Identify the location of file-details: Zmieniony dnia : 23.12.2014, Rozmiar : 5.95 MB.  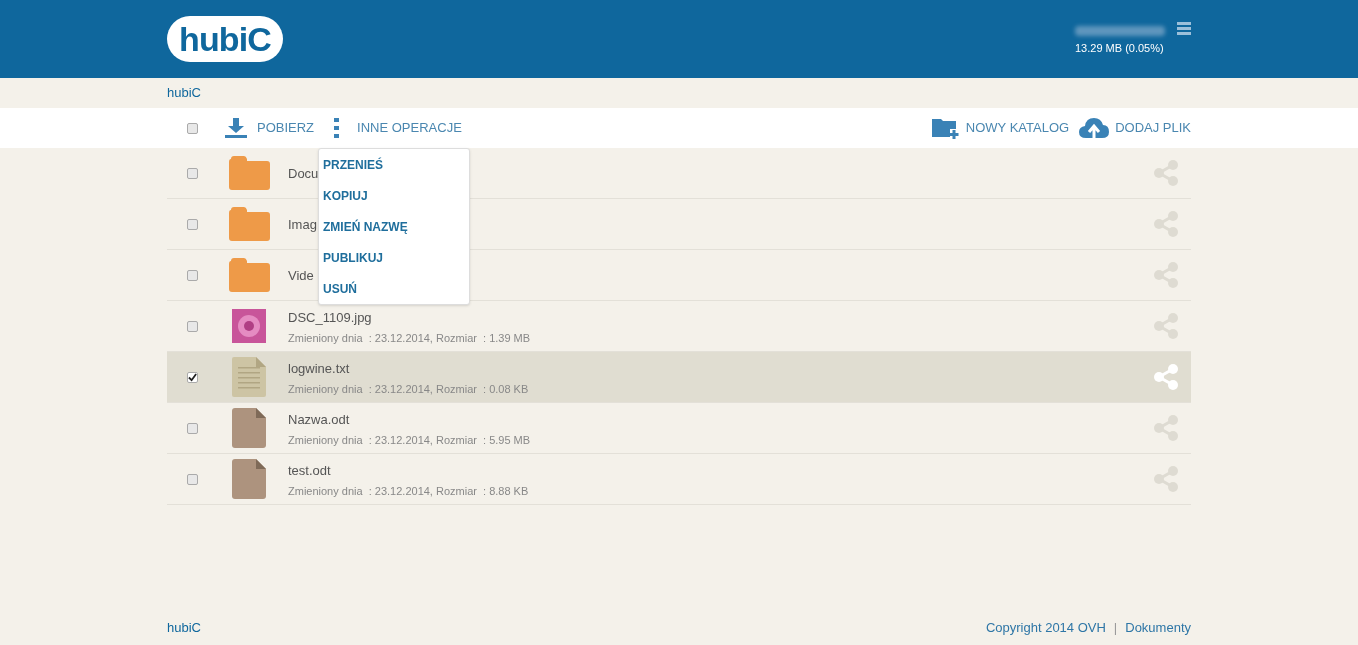
(409, 440).